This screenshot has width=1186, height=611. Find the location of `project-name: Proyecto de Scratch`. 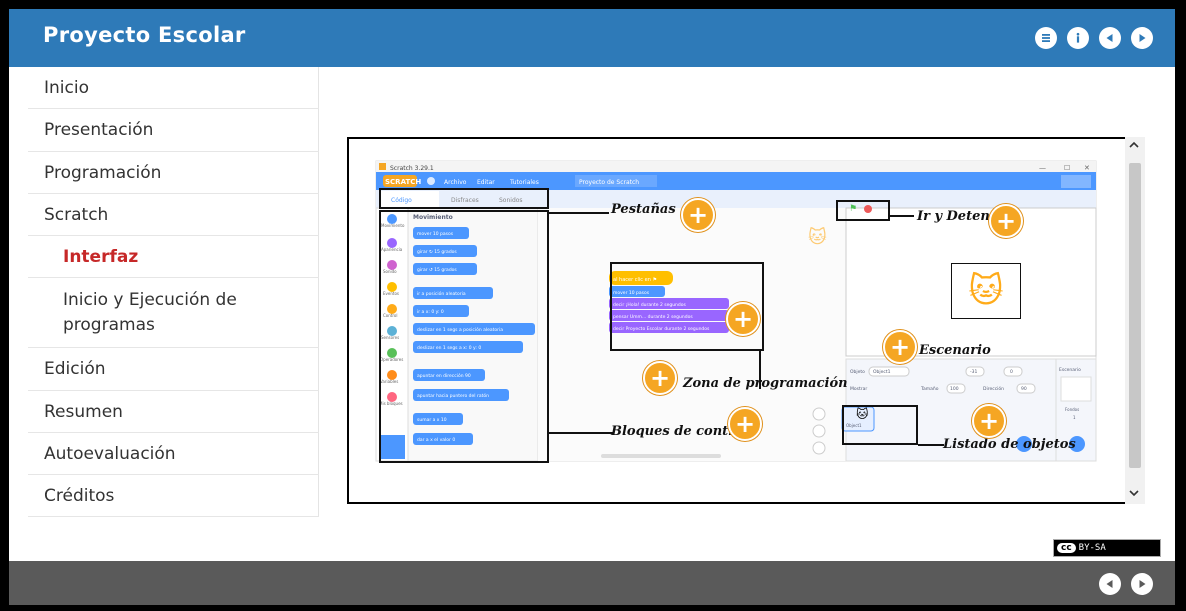

project-name: Proyecto de Scratch is located at coordinates (609, 182).